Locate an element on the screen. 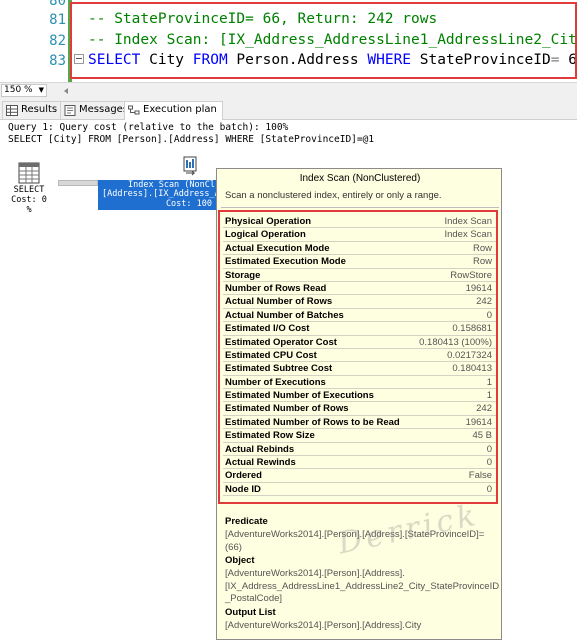 The height and width of the screenshot is (640, 577). select-node: SELECT Cost: 0 % is located at coordinates (29, 200).